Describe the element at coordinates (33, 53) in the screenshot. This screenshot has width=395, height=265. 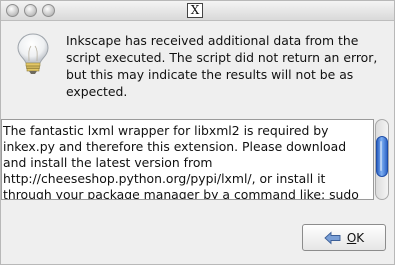
I see `lightbulb-icon` at that location.